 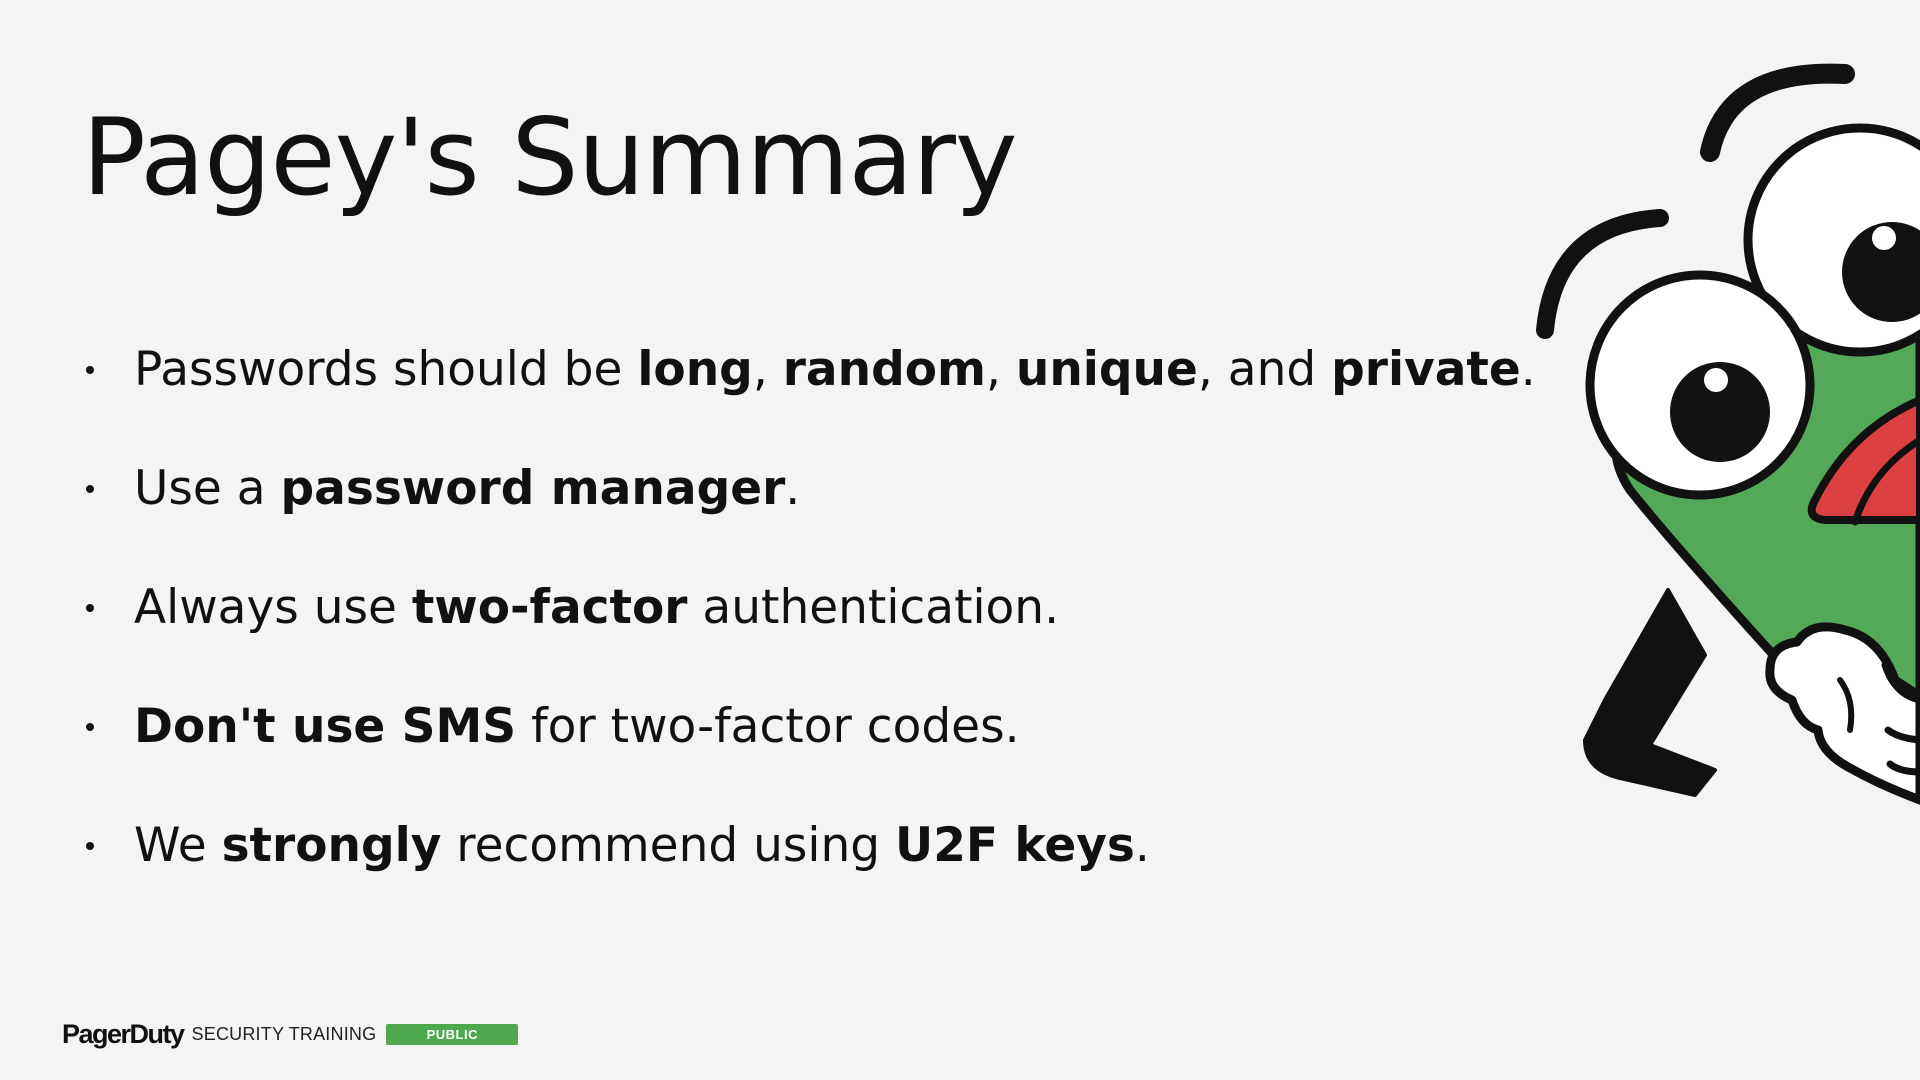 What do you see at coordinates (549, 607) in the screenshot?
I see `bullet-emphasis: two-factor` at bounding box center [549, 607].